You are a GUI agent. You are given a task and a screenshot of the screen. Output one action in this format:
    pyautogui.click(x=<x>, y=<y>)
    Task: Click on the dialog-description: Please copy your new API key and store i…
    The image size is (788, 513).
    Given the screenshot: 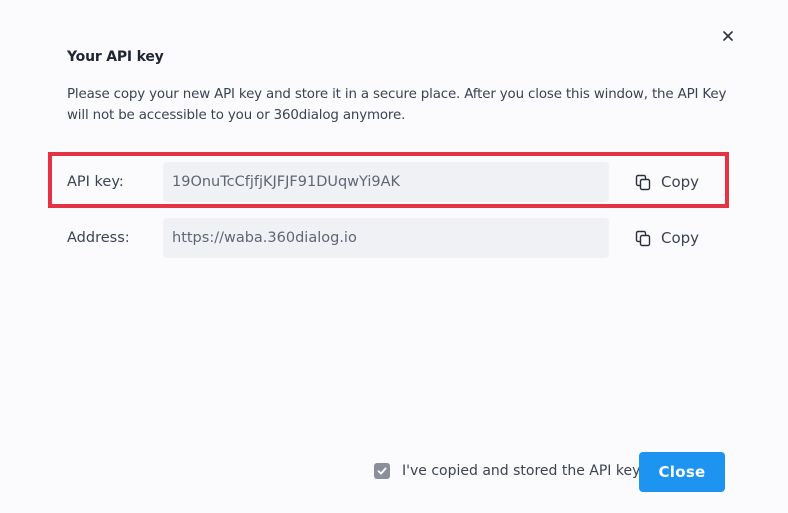 What is the action you would take?
    pyautogui.click(x=397, y=105)
    